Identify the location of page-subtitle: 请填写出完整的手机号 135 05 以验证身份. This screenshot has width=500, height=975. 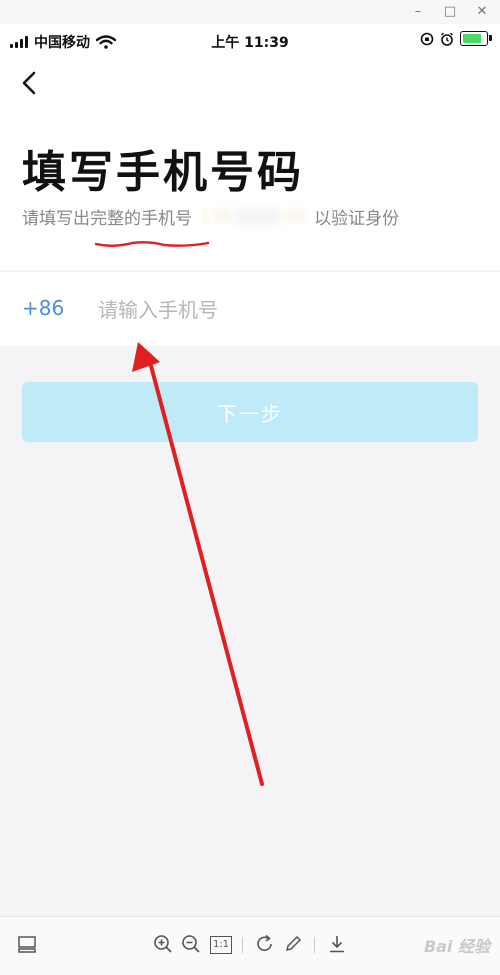
(211, 217).